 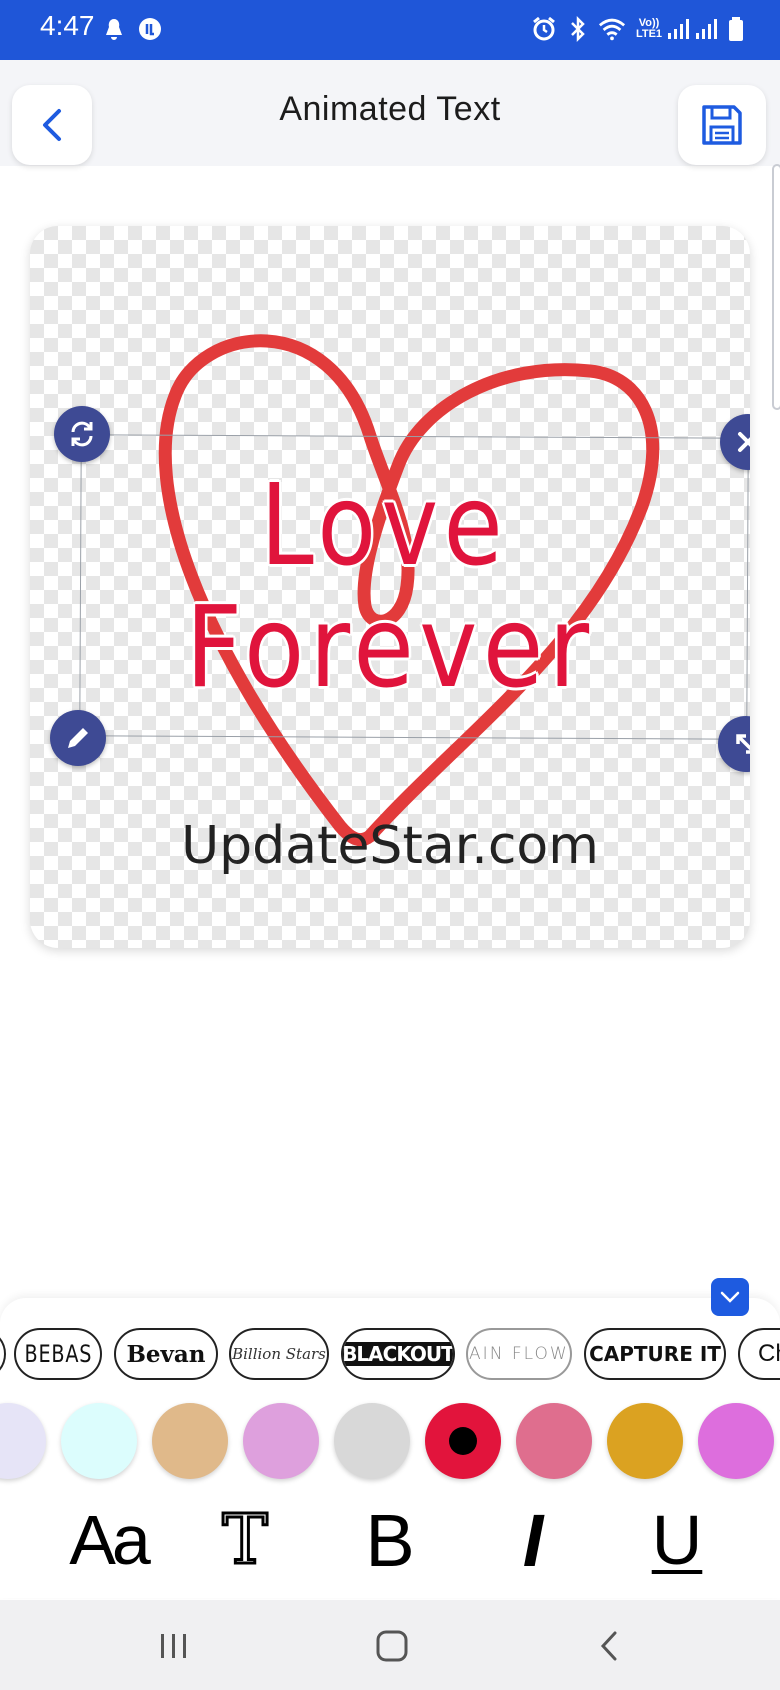 I want to click on bold-icon: B, so click(x=390, y=1540).